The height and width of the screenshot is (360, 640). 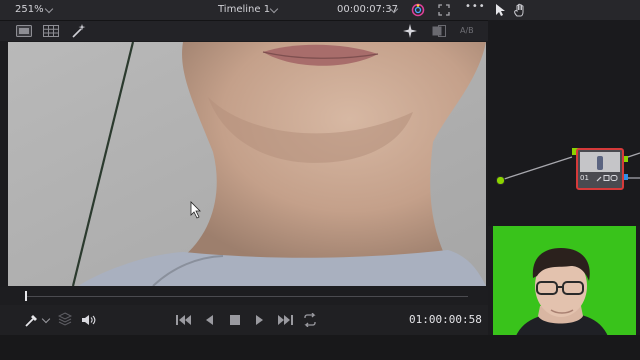 What do you see at coordinates (235, 320) in the screenshot?
I see `stop-icon` at bounding box center [235, 320].